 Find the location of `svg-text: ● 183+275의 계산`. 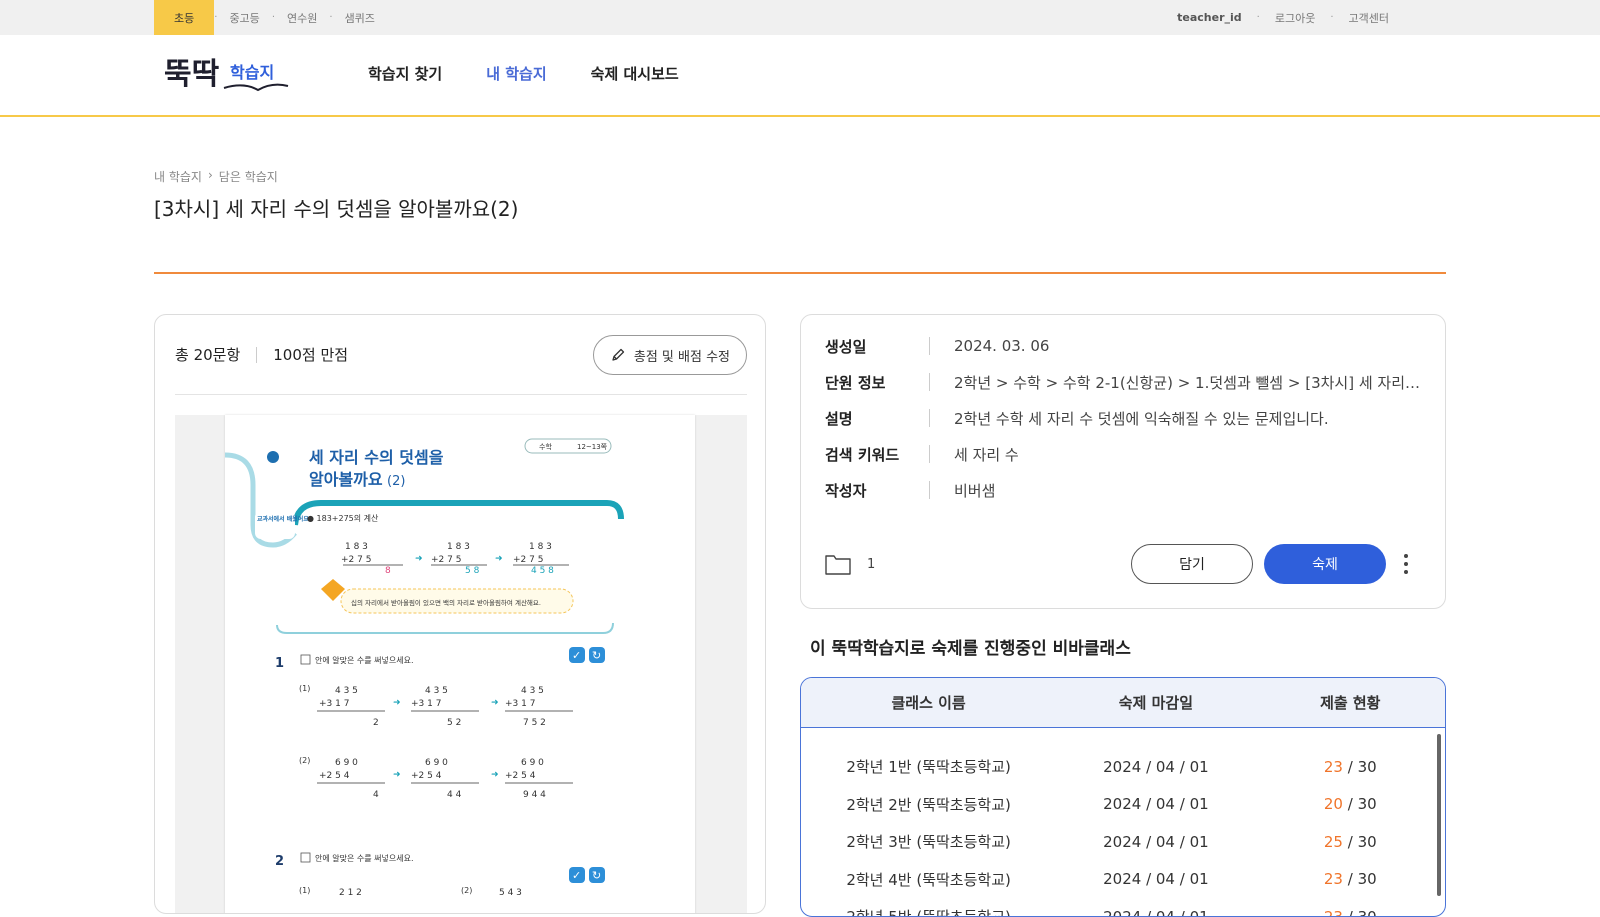

svg-text: ● 183+275의 계산 is located at coordinates (343, 518).